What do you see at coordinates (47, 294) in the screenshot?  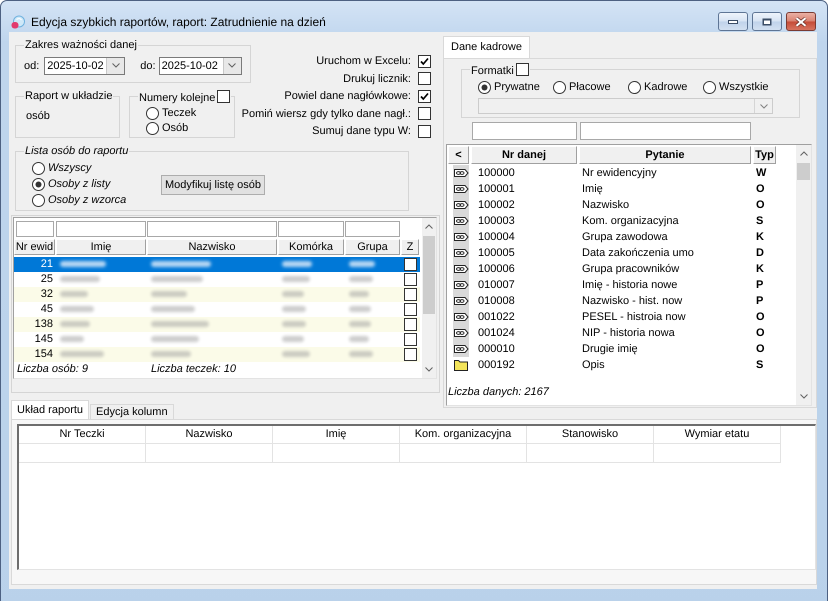 I see `table-cell-text: 32` at bounding box center [47, 294].